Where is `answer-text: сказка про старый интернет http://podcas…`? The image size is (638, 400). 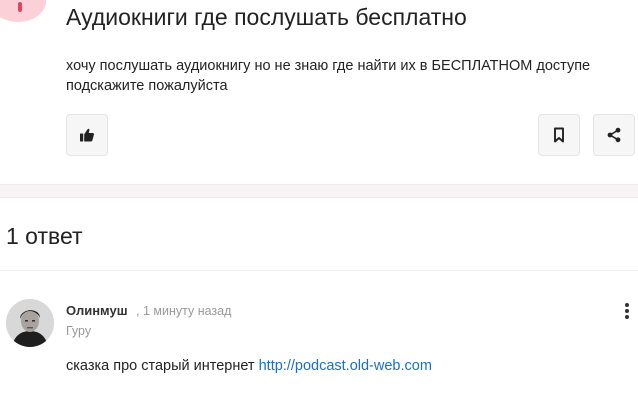
answer-text: сказка про старый интернет http://podcas… is located at coordinates (249, 366).